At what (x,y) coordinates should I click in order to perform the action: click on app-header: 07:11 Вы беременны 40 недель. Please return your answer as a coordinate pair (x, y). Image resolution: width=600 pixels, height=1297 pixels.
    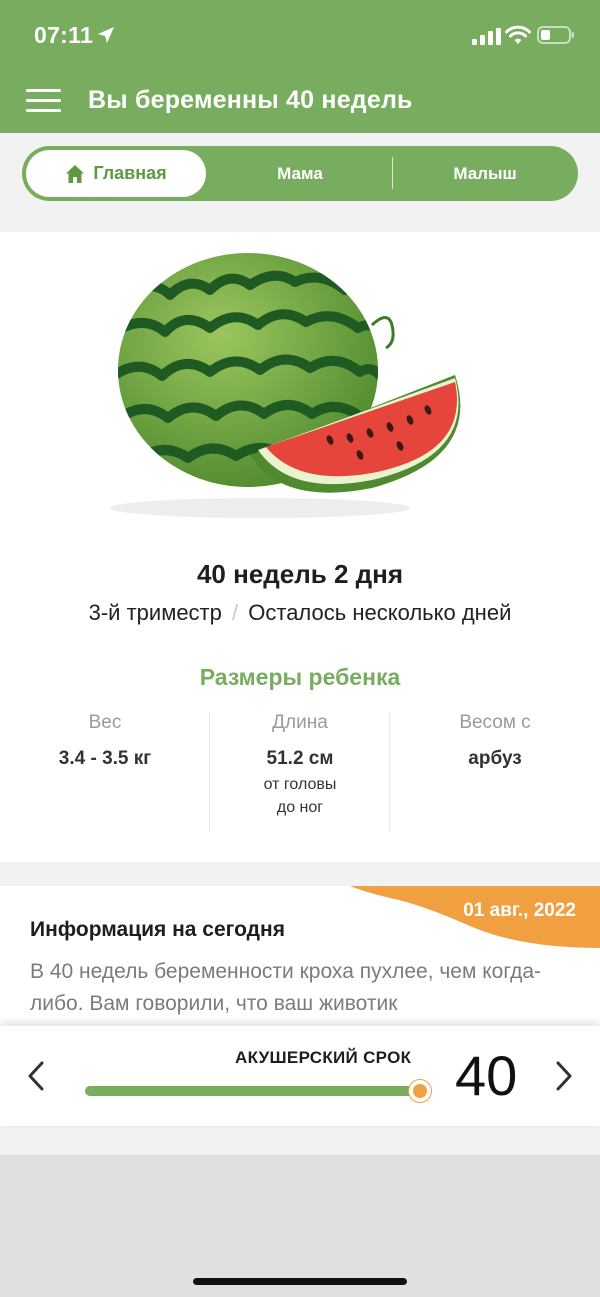
    Looking at the image, I should click on (300, 66).